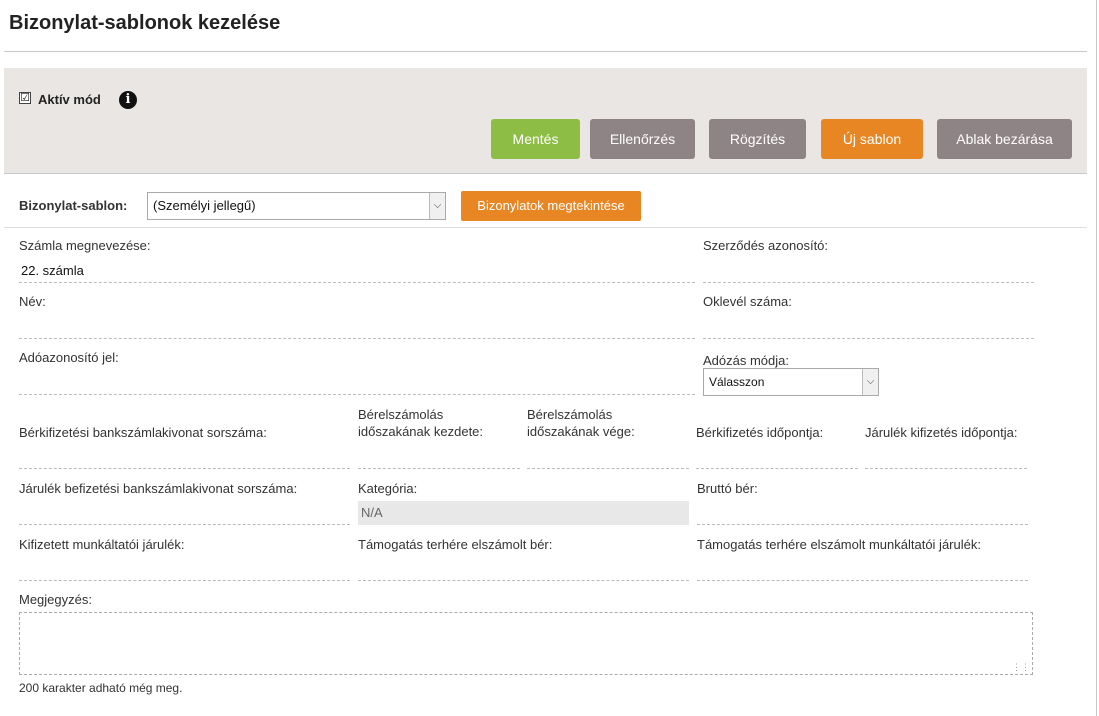 The image size is (1099, 716). What do you see at coordinates (69, 99) in the screenshot?
I see `active-mode-label: Aktív mód` at bounding box center [69, 99].